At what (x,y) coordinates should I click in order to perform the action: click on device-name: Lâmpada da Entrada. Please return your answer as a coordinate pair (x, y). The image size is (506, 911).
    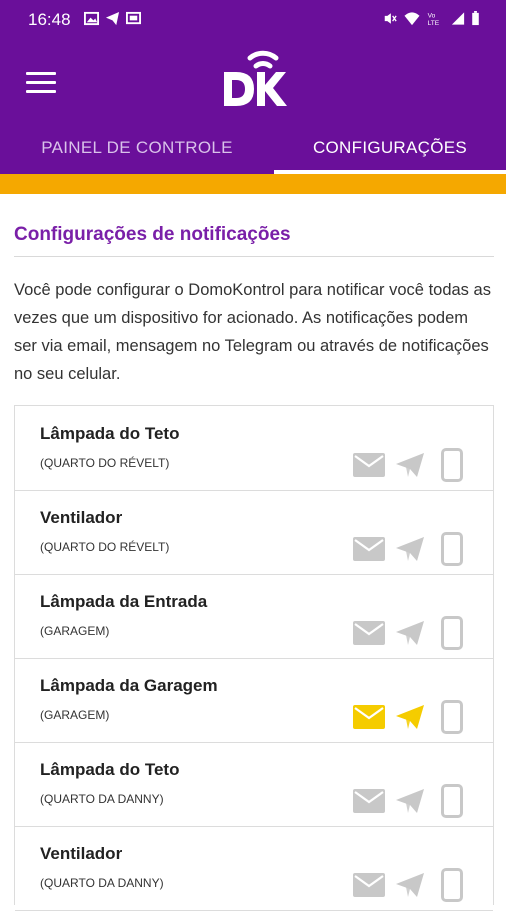
    Looking at the image, I should click on (124, 601).